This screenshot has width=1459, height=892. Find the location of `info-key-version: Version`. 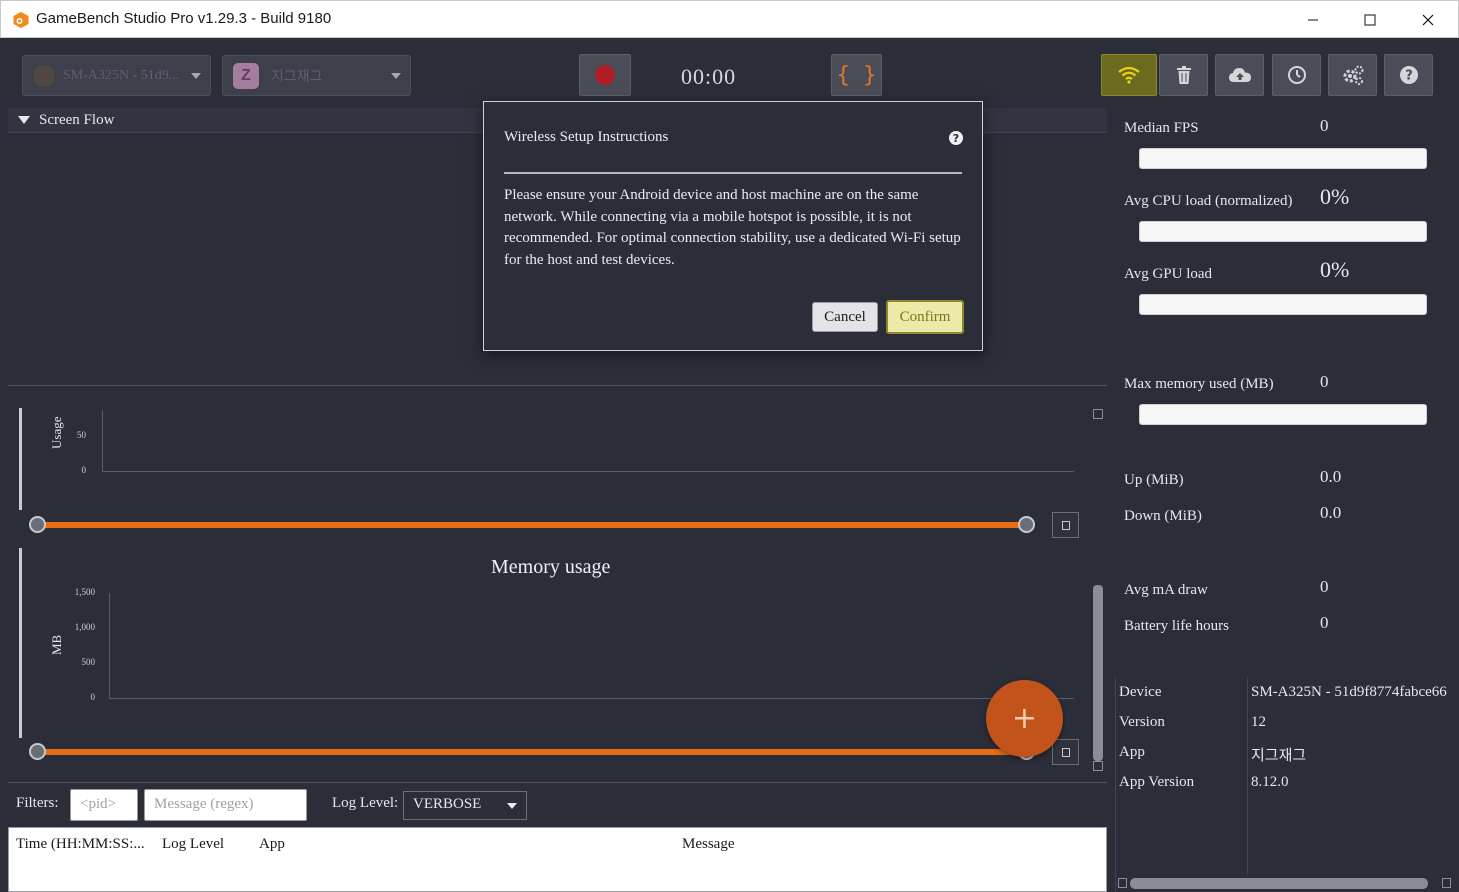

info-key-version: Version is located at coordinates (1142, 722).